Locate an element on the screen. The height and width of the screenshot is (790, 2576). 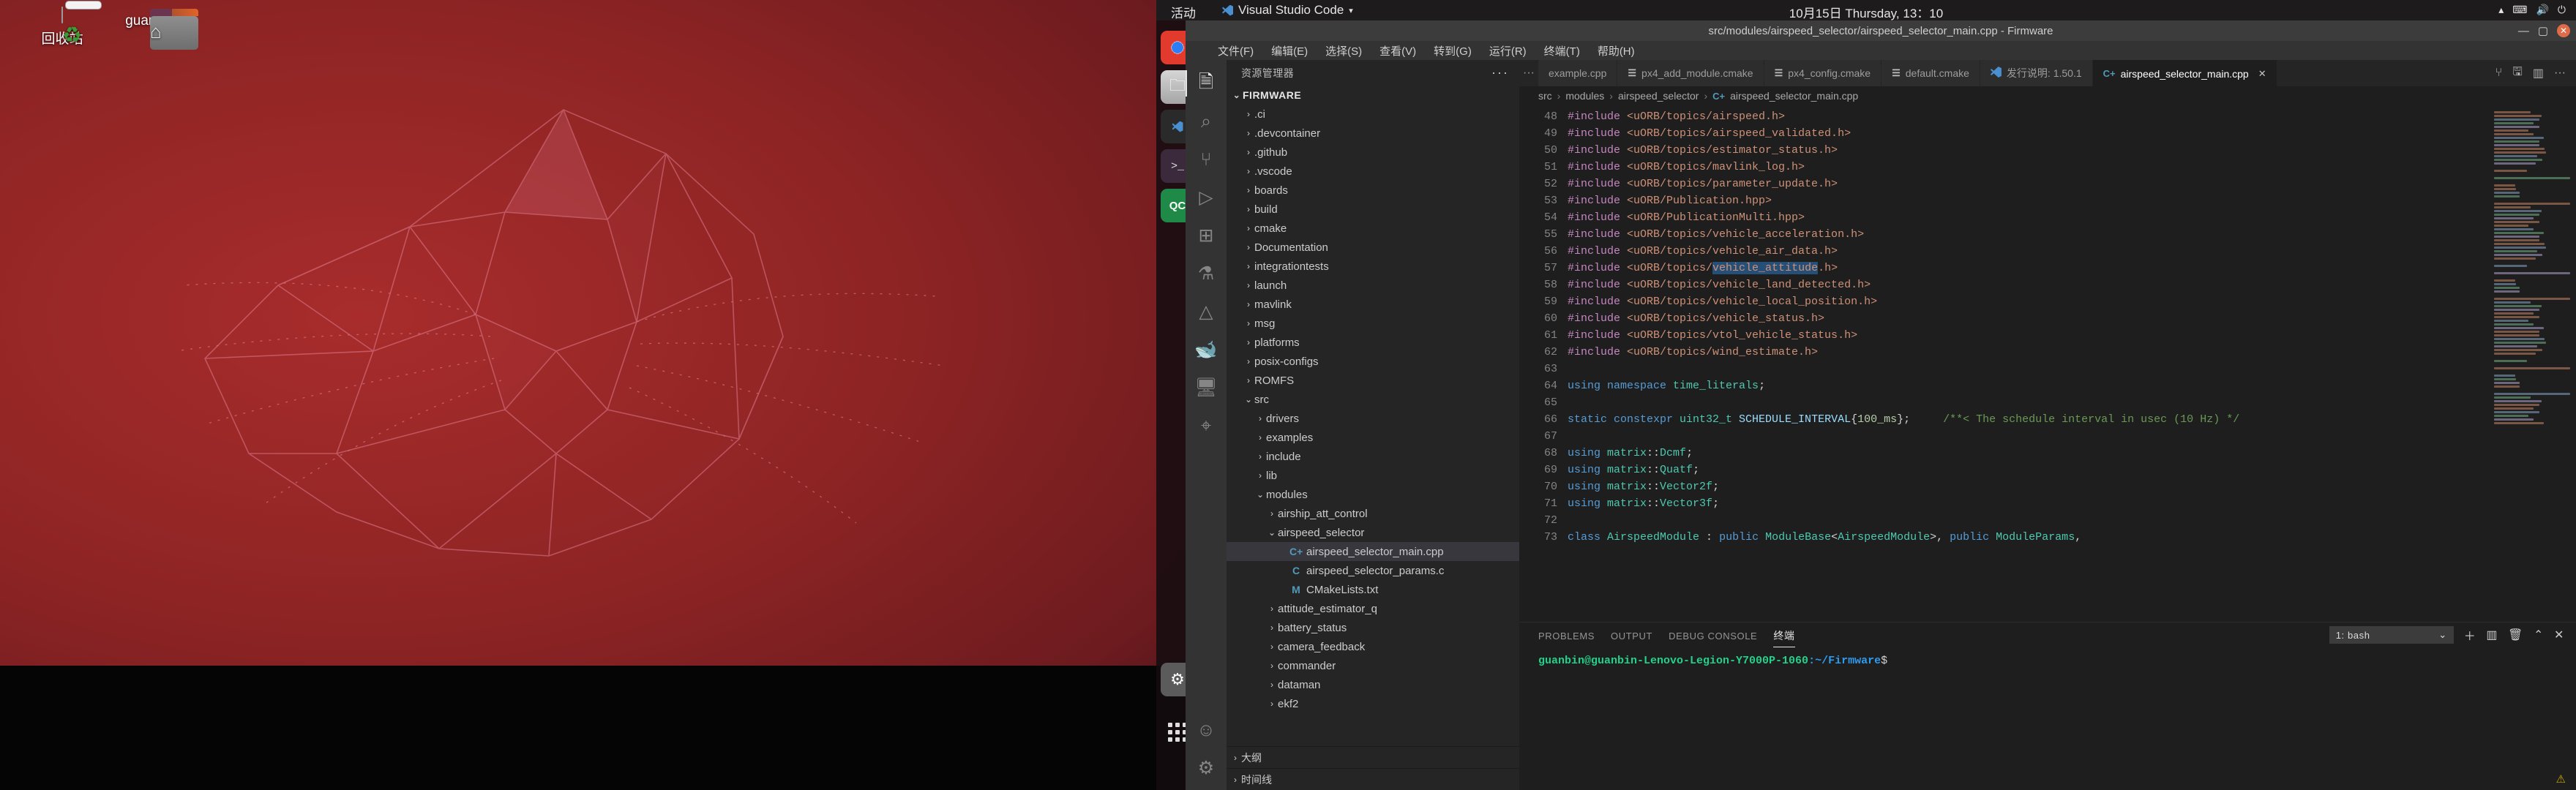
activity-docker: 🐋 is located at coordinates (1206, 350).